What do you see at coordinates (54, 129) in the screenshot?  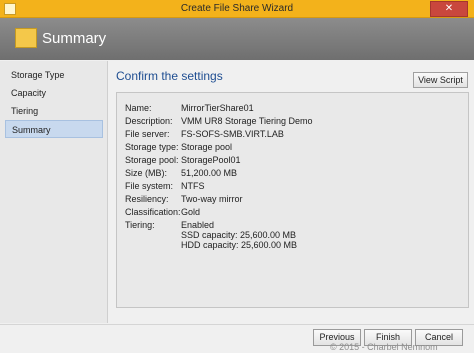 I see `step-summary: Summary` at bounding box center [54, 129].